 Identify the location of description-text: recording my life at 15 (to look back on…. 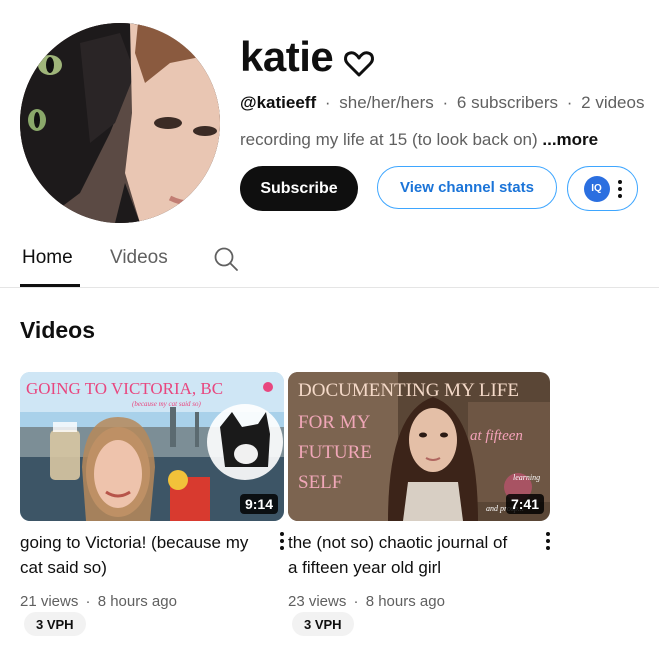
(389, 139).